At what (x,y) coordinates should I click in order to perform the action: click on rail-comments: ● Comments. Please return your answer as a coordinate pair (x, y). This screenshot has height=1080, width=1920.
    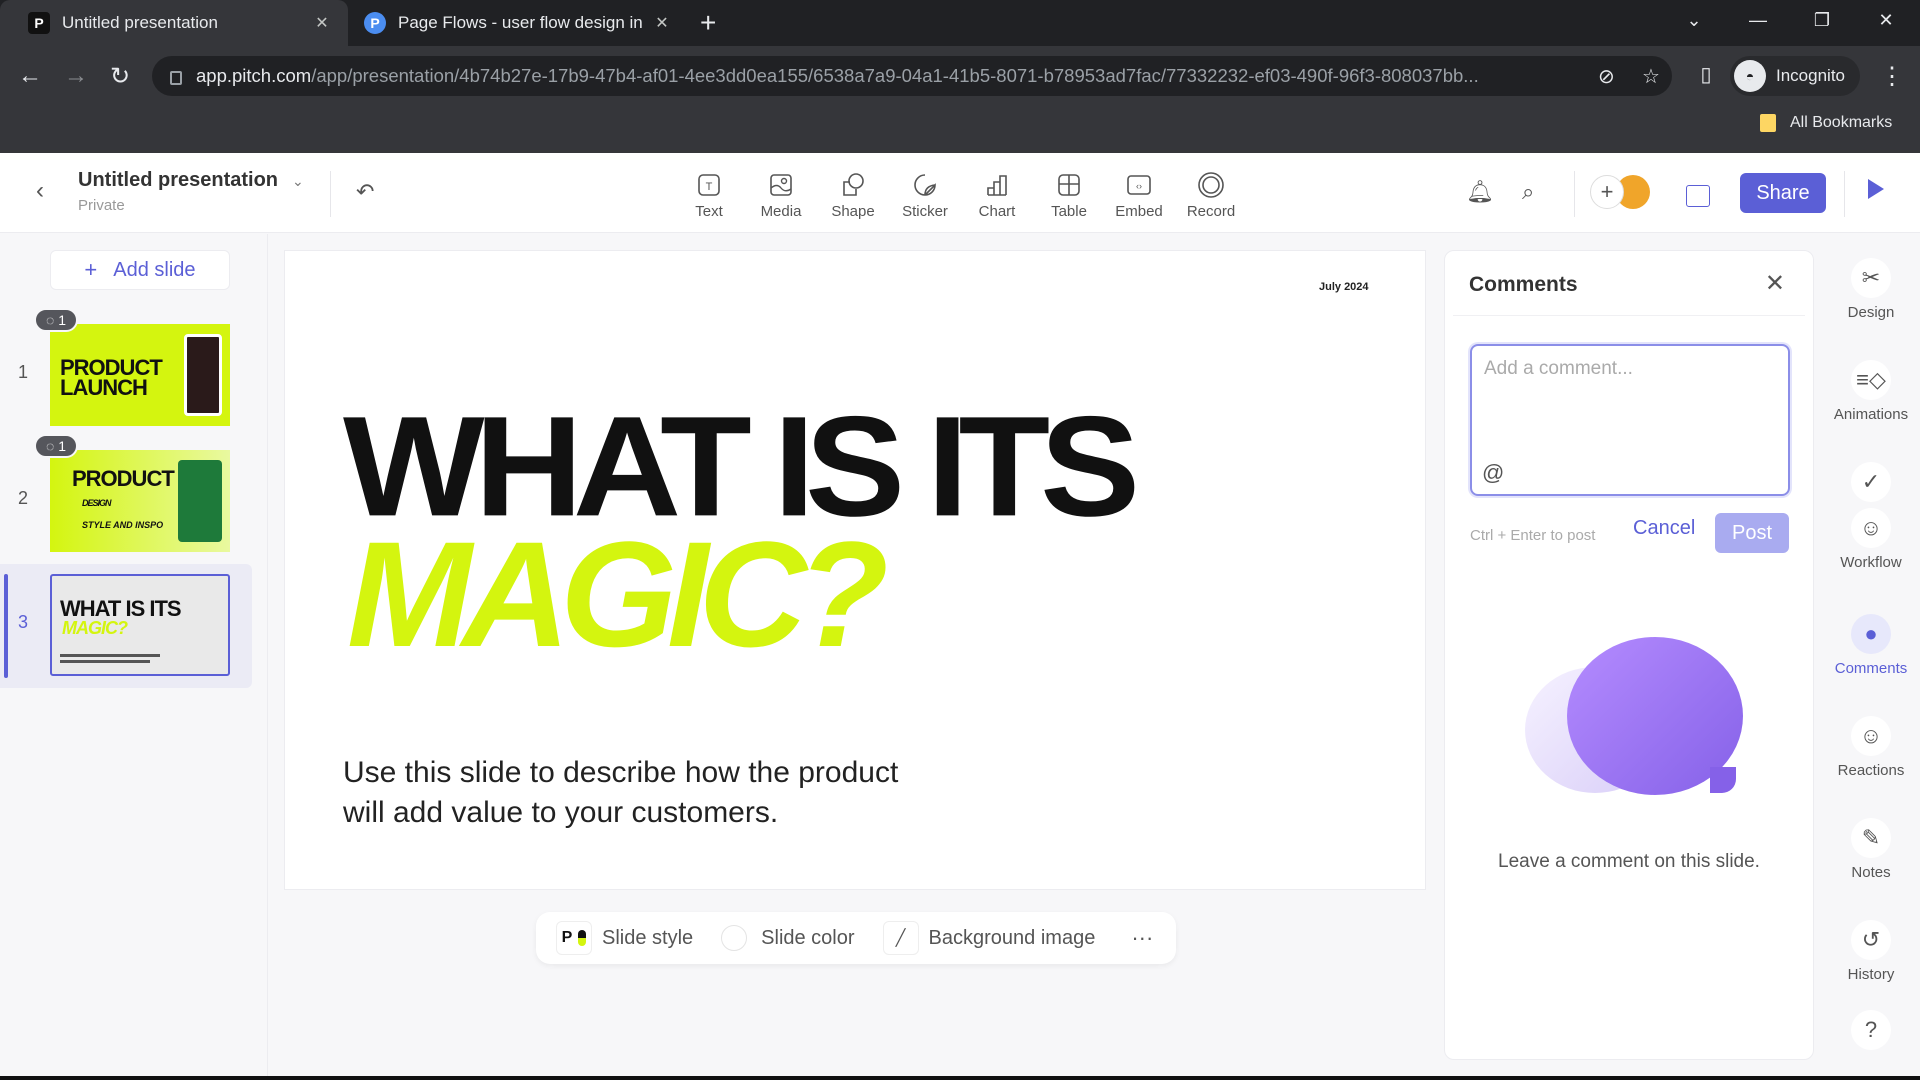
    Looking at the image, I should click on (1871, 645).